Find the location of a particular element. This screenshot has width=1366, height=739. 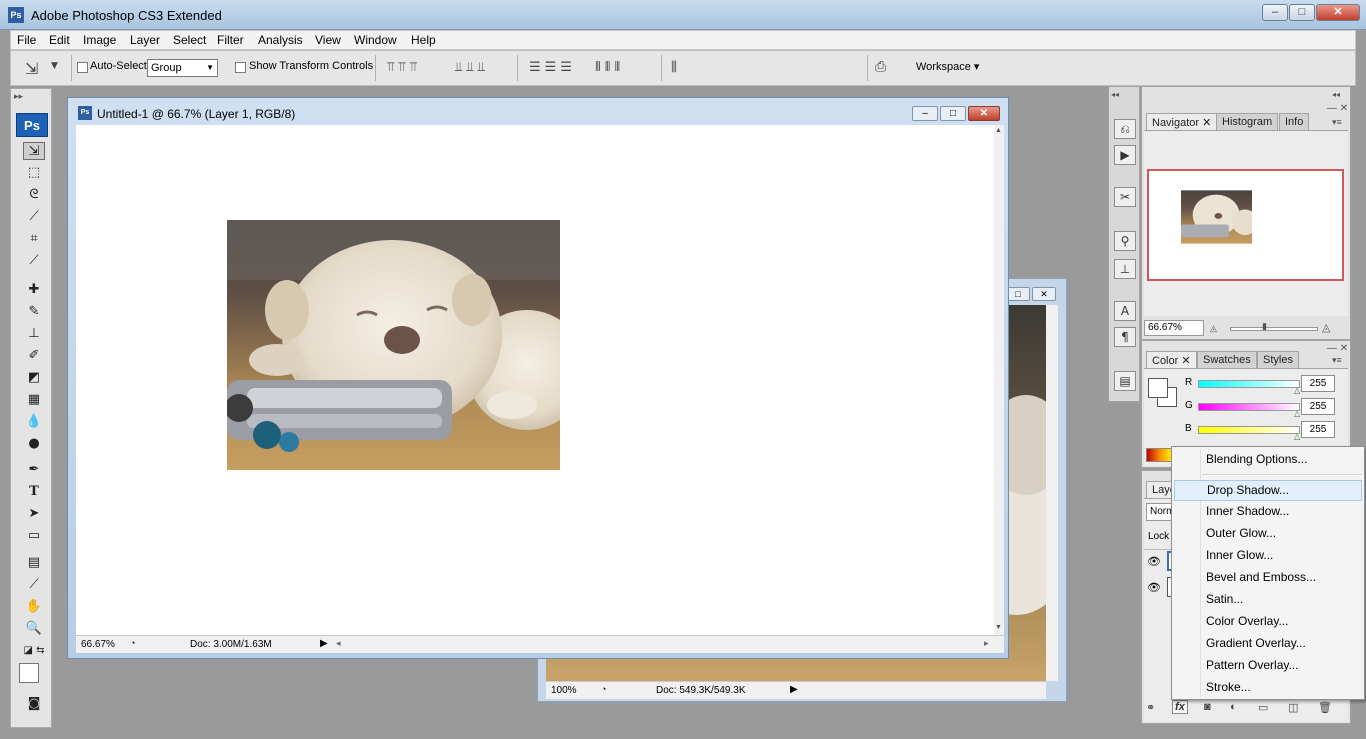

history-panel-icon: ⎌ is located at coordinates (1125, 129).